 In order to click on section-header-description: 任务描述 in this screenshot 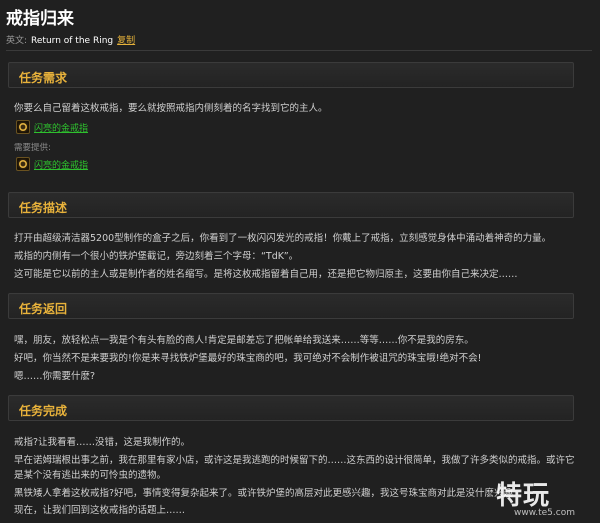, I will do `click(291, 205)`.